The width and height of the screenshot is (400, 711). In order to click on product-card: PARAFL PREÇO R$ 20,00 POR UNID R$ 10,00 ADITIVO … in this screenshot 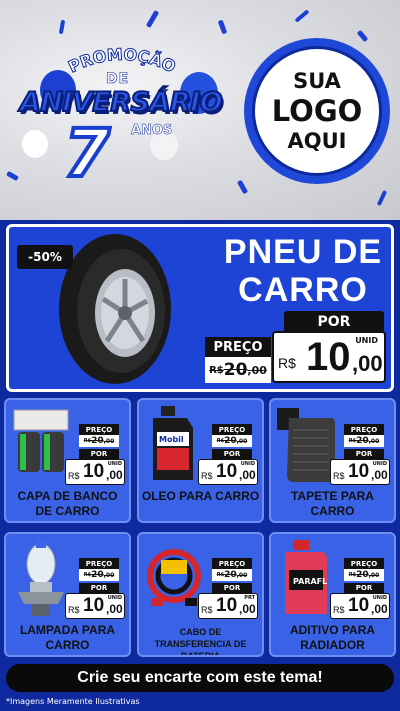, I will do `click(332, 594)`.